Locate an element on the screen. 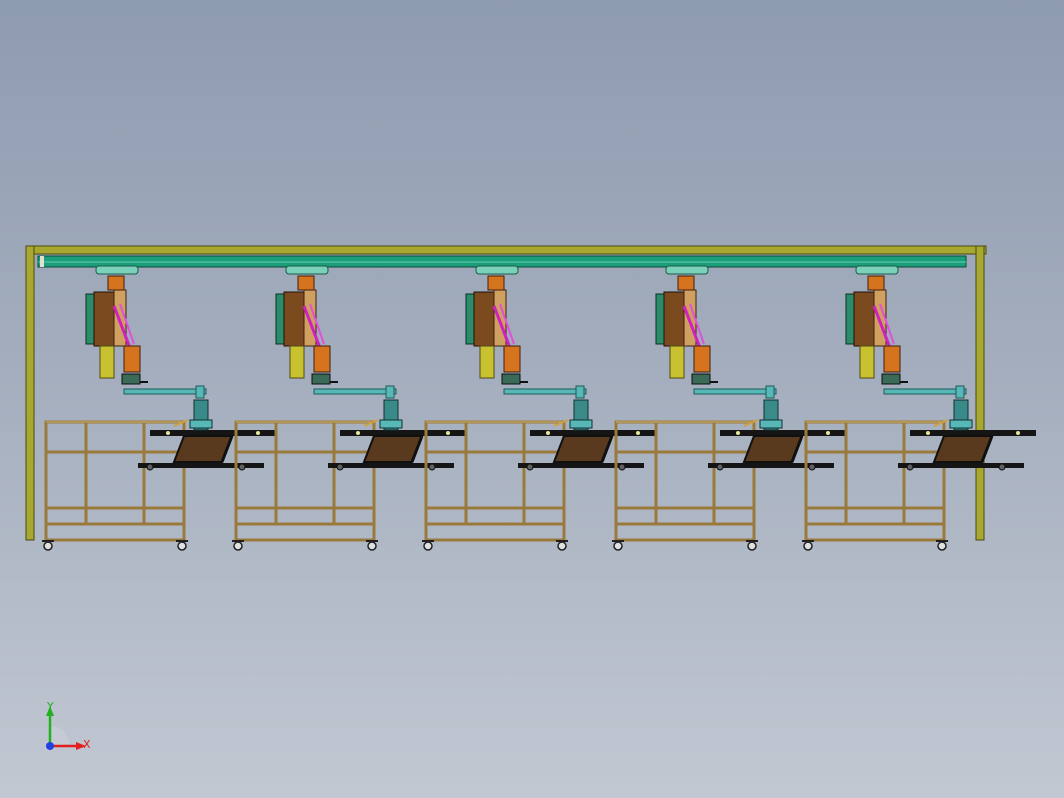 The width and height of the screenshot is (1064, 798). y-axis-label: Y is located at coordinates (50, 706).